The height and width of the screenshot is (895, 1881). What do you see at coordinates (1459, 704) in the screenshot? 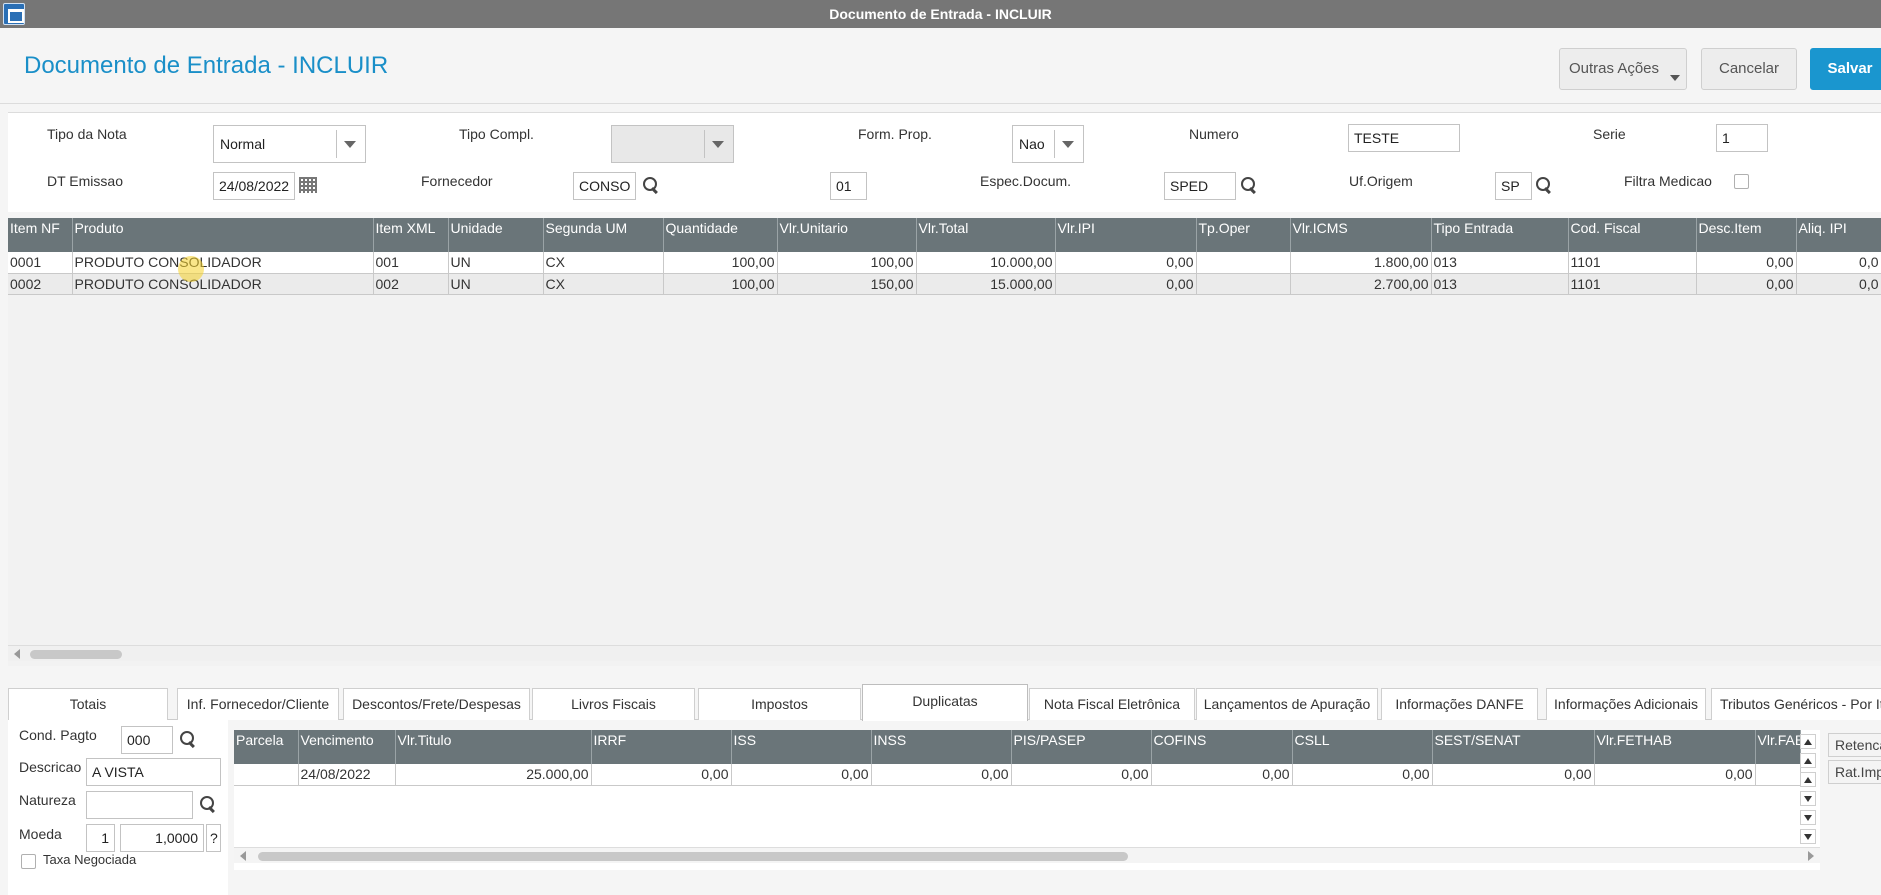
I see `tab-informacoes-danfe: Informações DANFE` at bounding box center [1459, 704].